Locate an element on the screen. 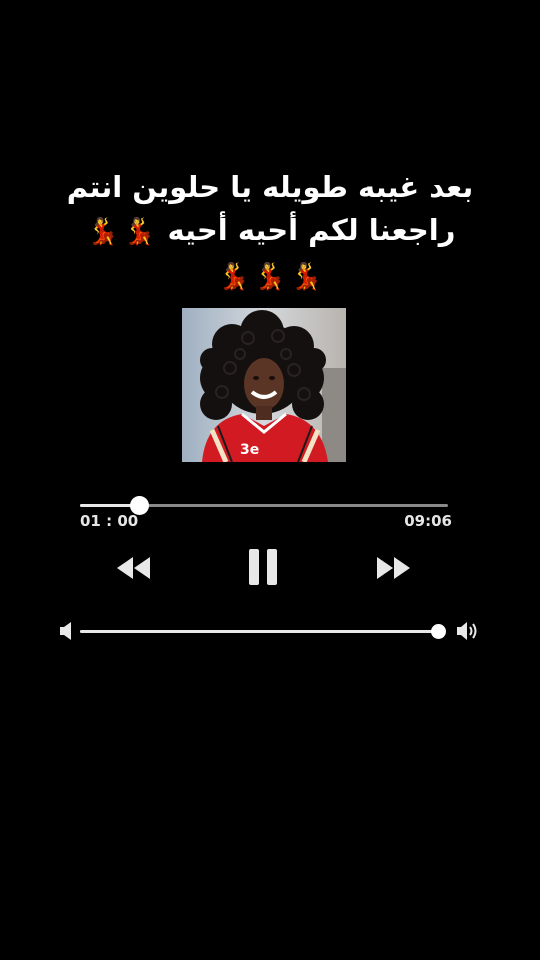 This screenshot has height=960, width=540. volume-fill is located at coordinates (259, 631).